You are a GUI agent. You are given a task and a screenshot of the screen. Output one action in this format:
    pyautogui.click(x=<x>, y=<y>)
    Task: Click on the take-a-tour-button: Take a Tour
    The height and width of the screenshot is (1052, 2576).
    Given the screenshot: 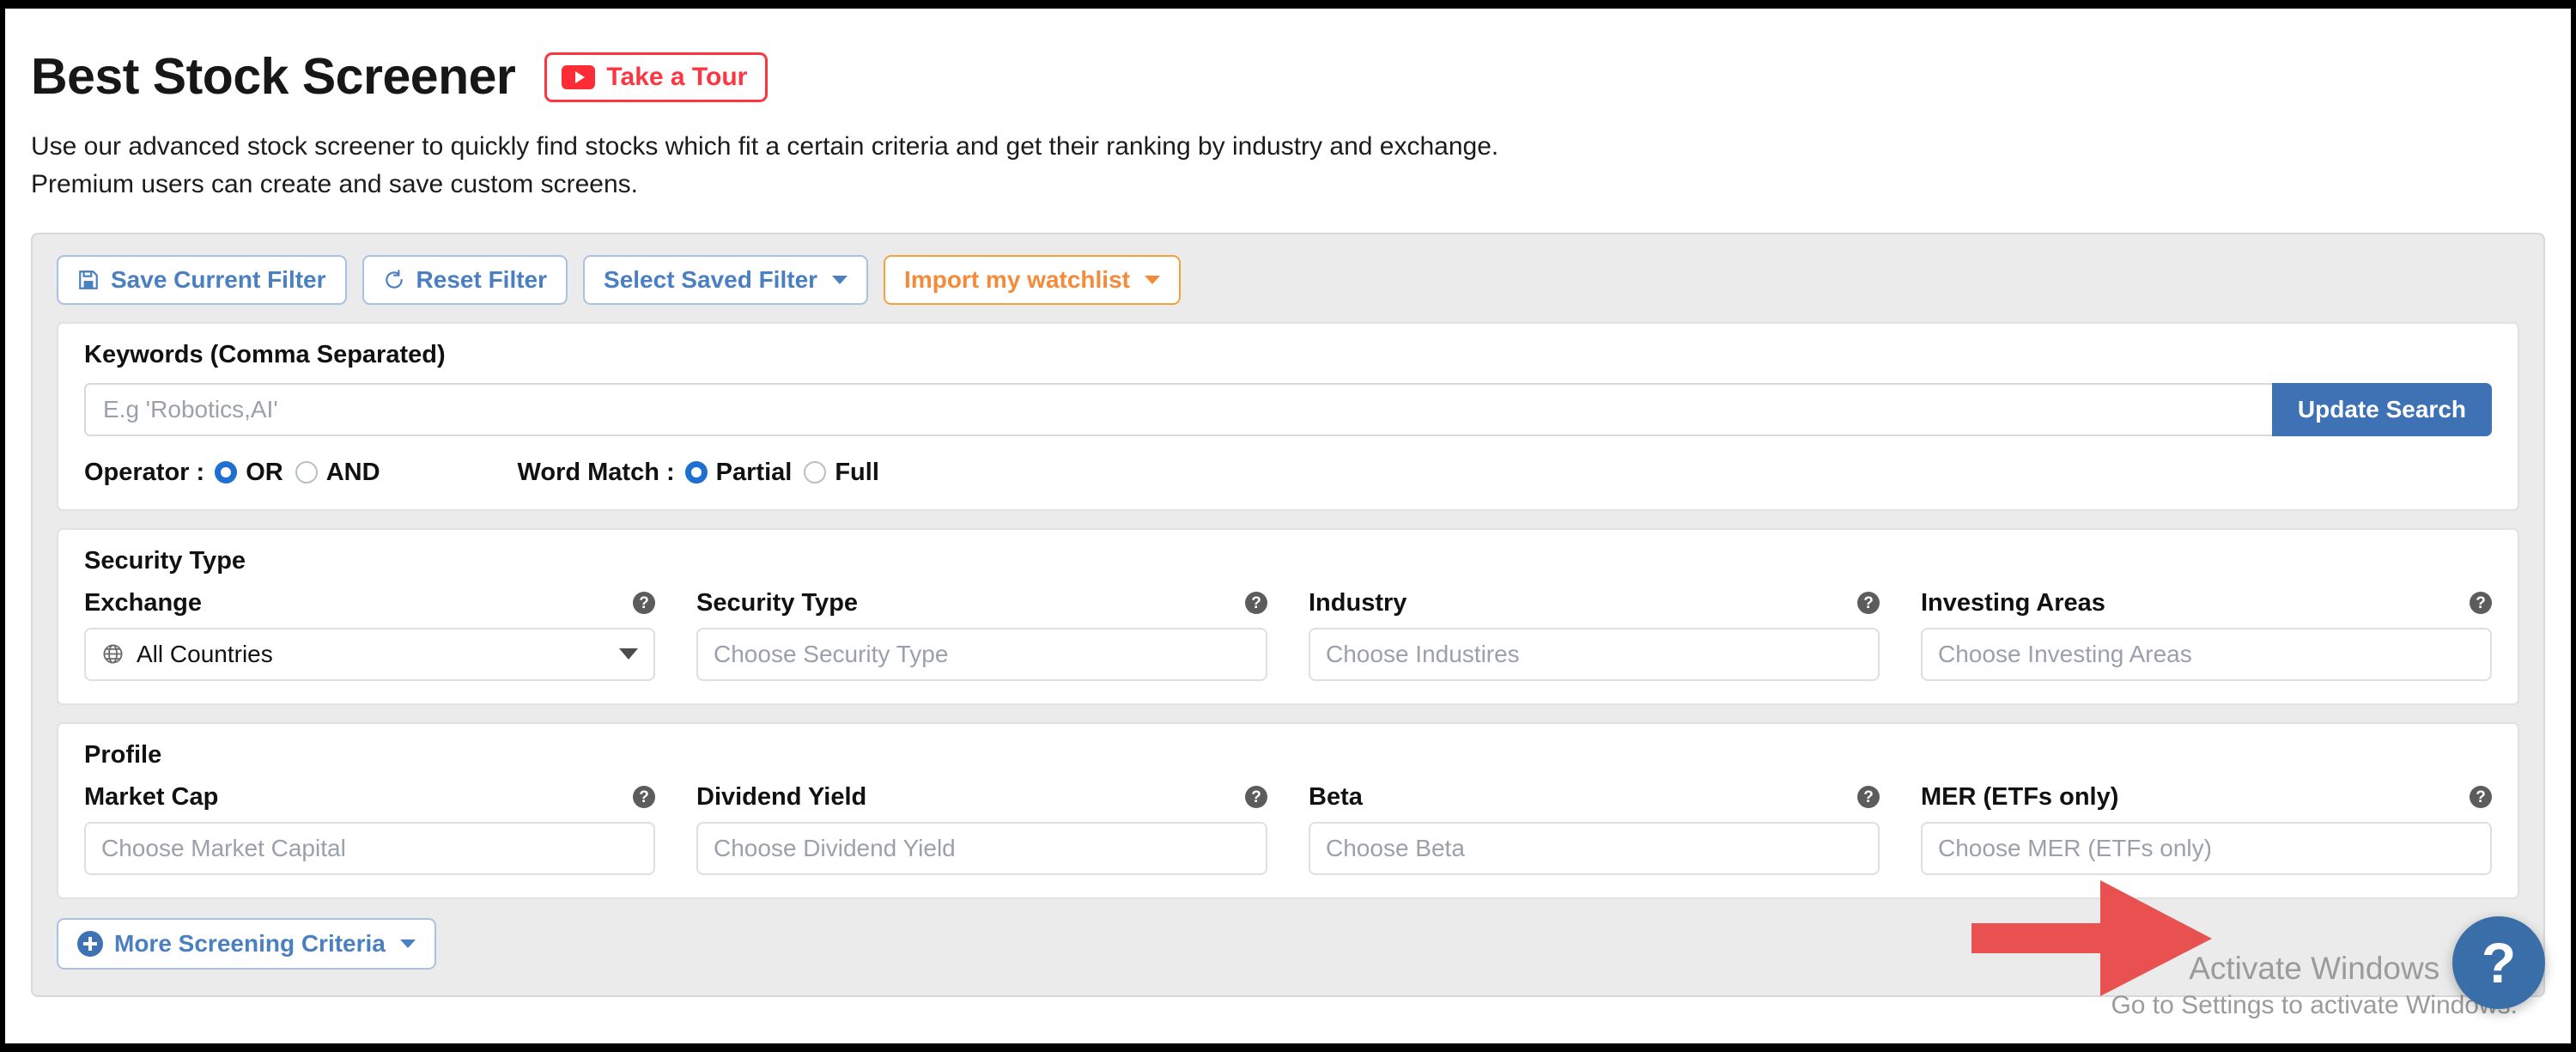 What is the action you would take?
    pyautogui.click(x=656, y=77)
    